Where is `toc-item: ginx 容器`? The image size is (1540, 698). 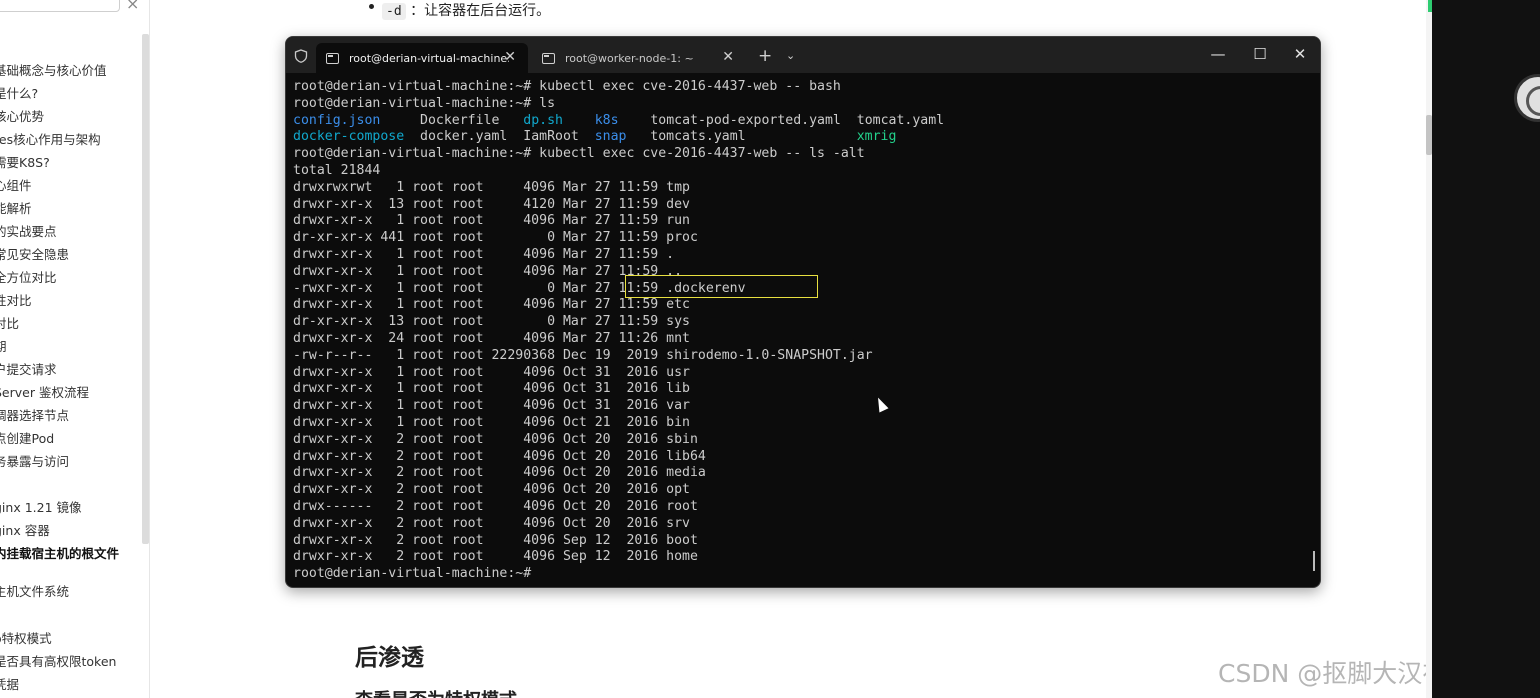 toc-item: ginx 容器 is located at coordinates (25, 529).